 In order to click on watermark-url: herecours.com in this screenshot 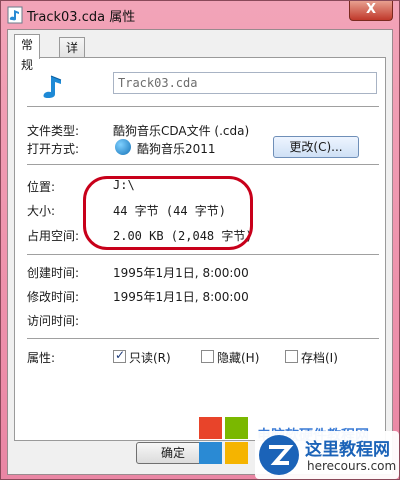, I will do `click(352, 466)`.